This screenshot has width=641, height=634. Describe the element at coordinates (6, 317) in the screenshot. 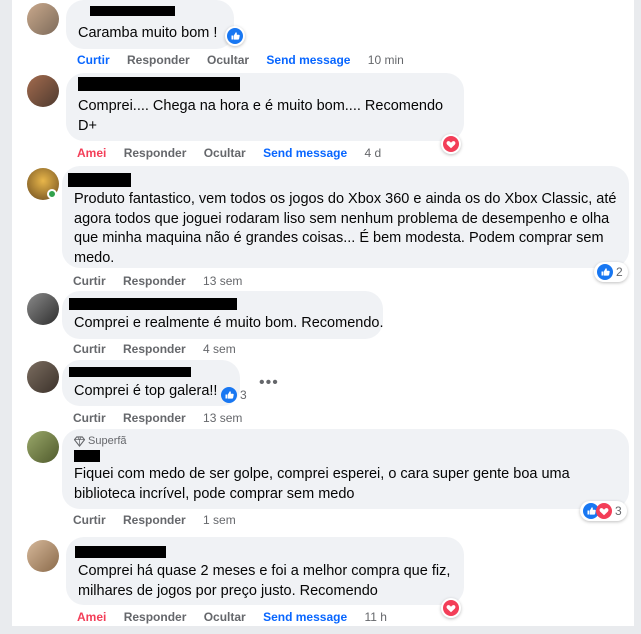

I see `frame-left-edge` at that location.